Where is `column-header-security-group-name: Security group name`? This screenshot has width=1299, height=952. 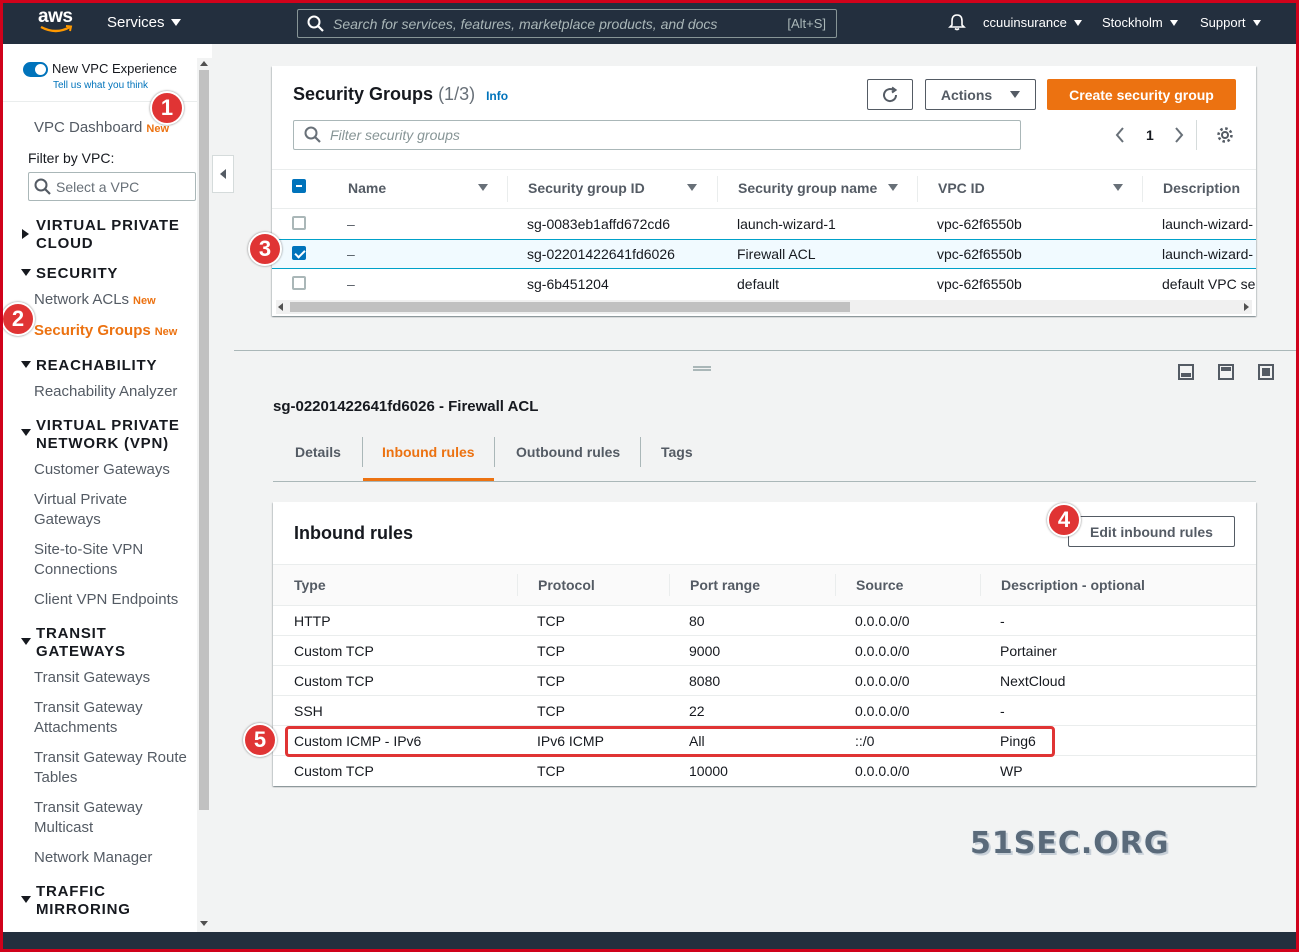
column-header-security-group-name: Security group name is located at coordinates (807, 188).